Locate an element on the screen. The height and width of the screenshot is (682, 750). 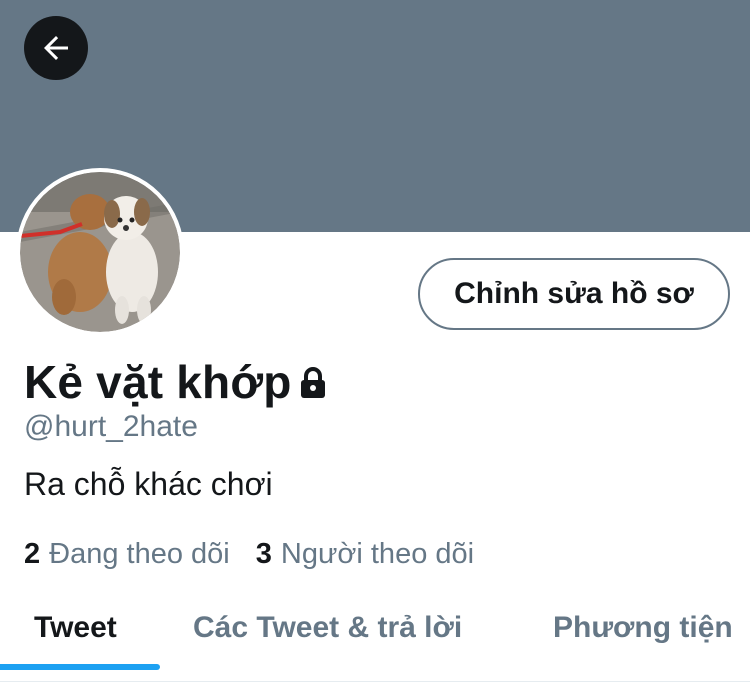
profile-handle: @hurt_2hate is located at coordinates (111, 426).